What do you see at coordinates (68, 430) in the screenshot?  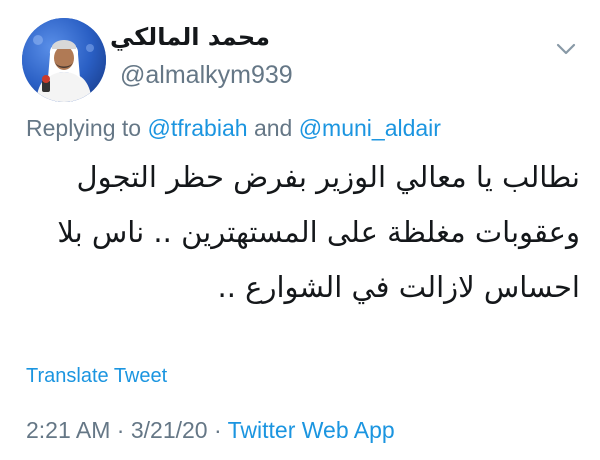 I see `tweet-time: 2:21 AM` at bounding box center [68, 430].